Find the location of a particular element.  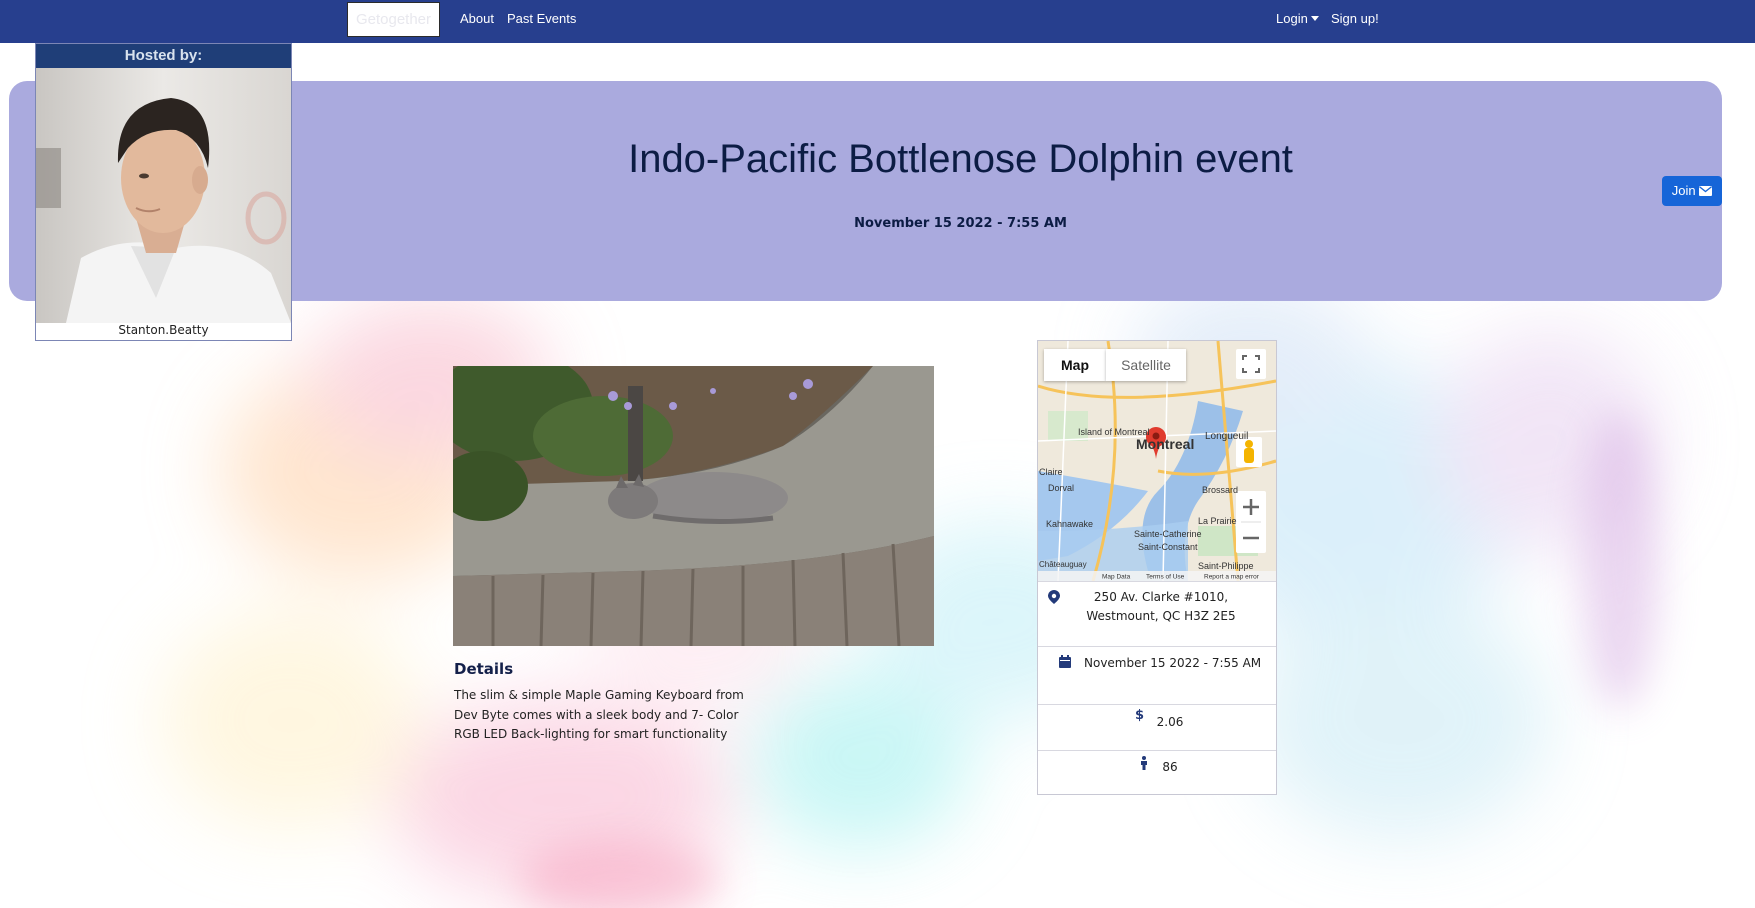

join-label: Join is located at coordinates (1683, 190).